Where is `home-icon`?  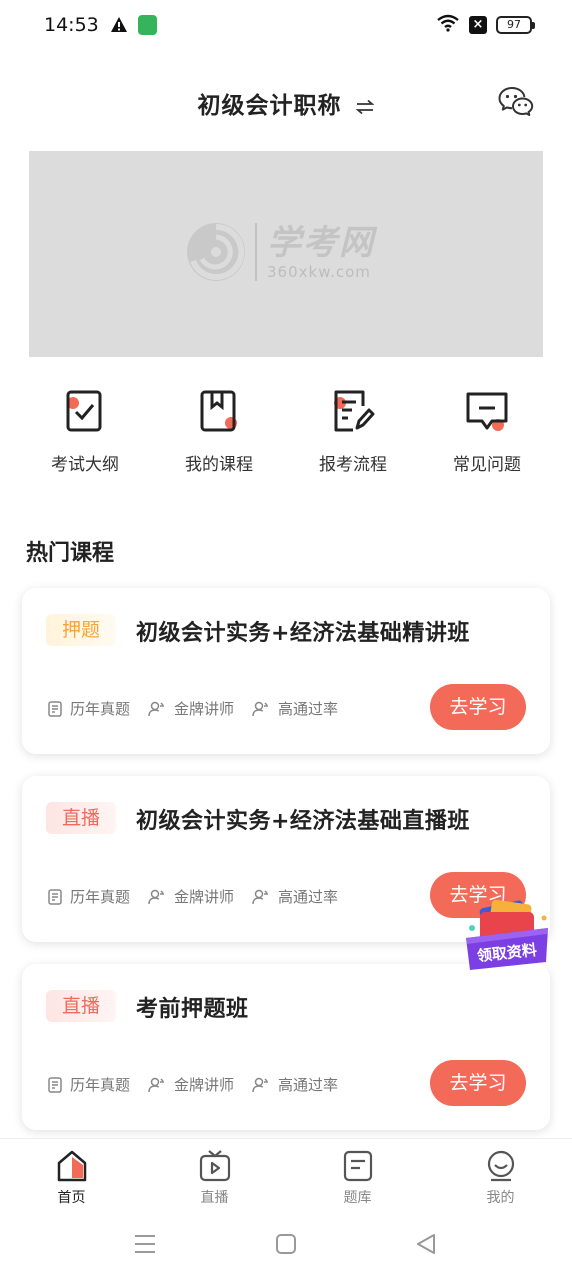
home-icon is located at coordinates (72, 1166).